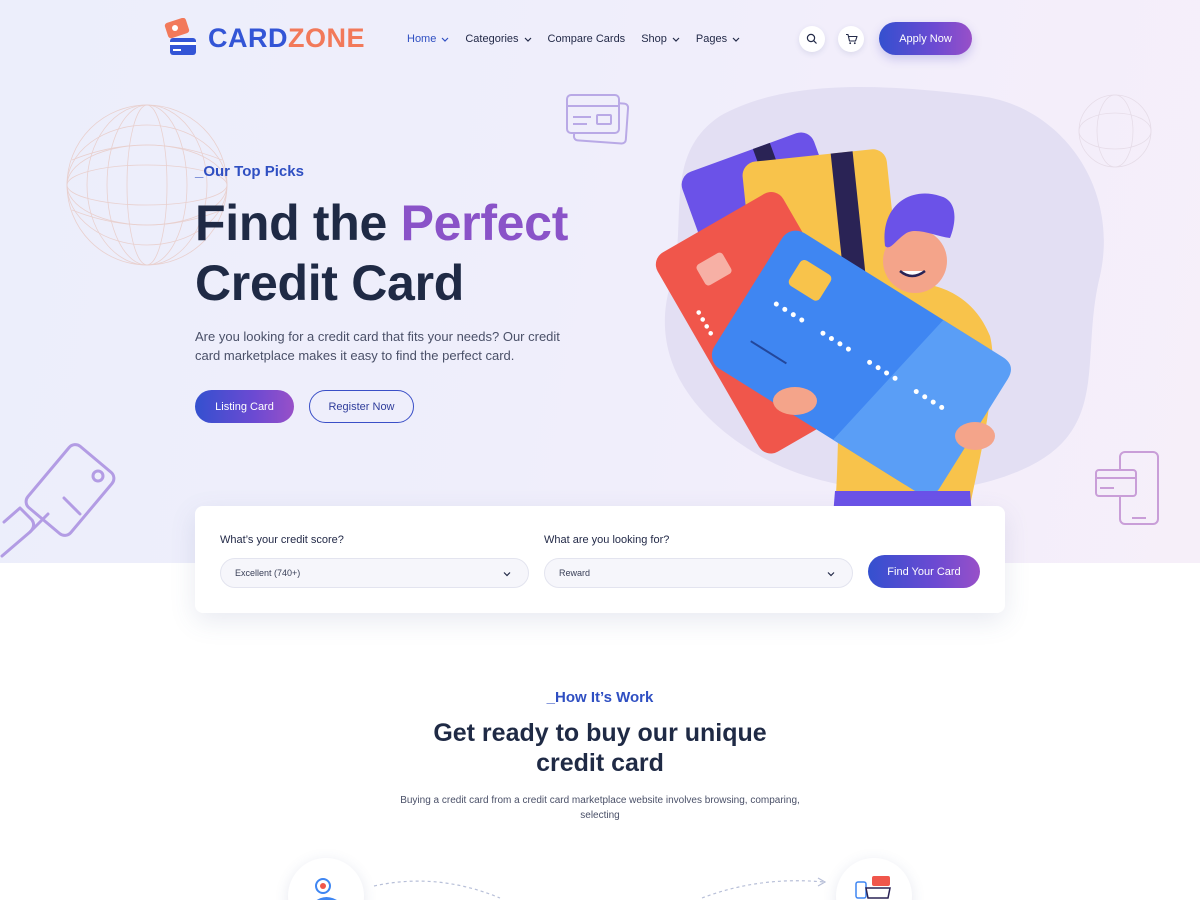 The width and height of the screenshot is (1200, 900). I want to click on hero-title-part2: Credit Card, so click(329, 283).